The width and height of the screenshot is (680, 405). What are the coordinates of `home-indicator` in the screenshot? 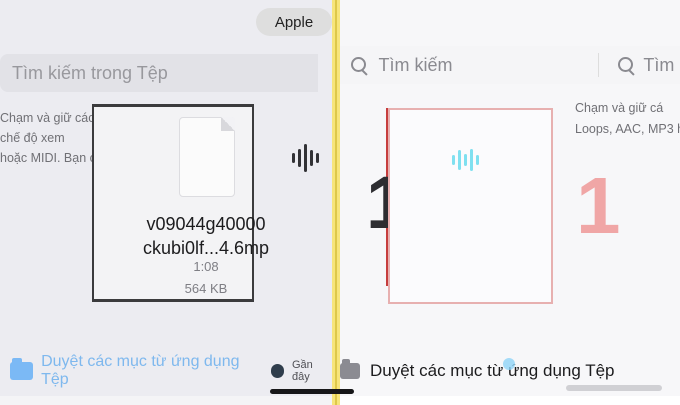 It's located at (614, 388).